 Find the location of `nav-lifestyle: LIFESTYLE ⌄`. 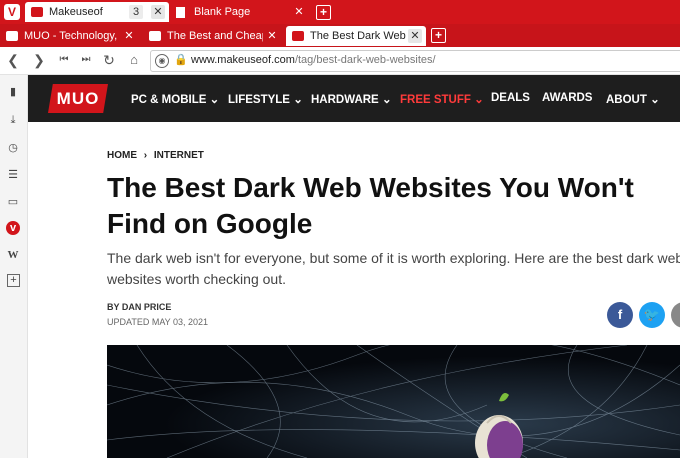

nav-lifestyle: LIFESTYLE ⌄ is located at coordinates (265, 99).